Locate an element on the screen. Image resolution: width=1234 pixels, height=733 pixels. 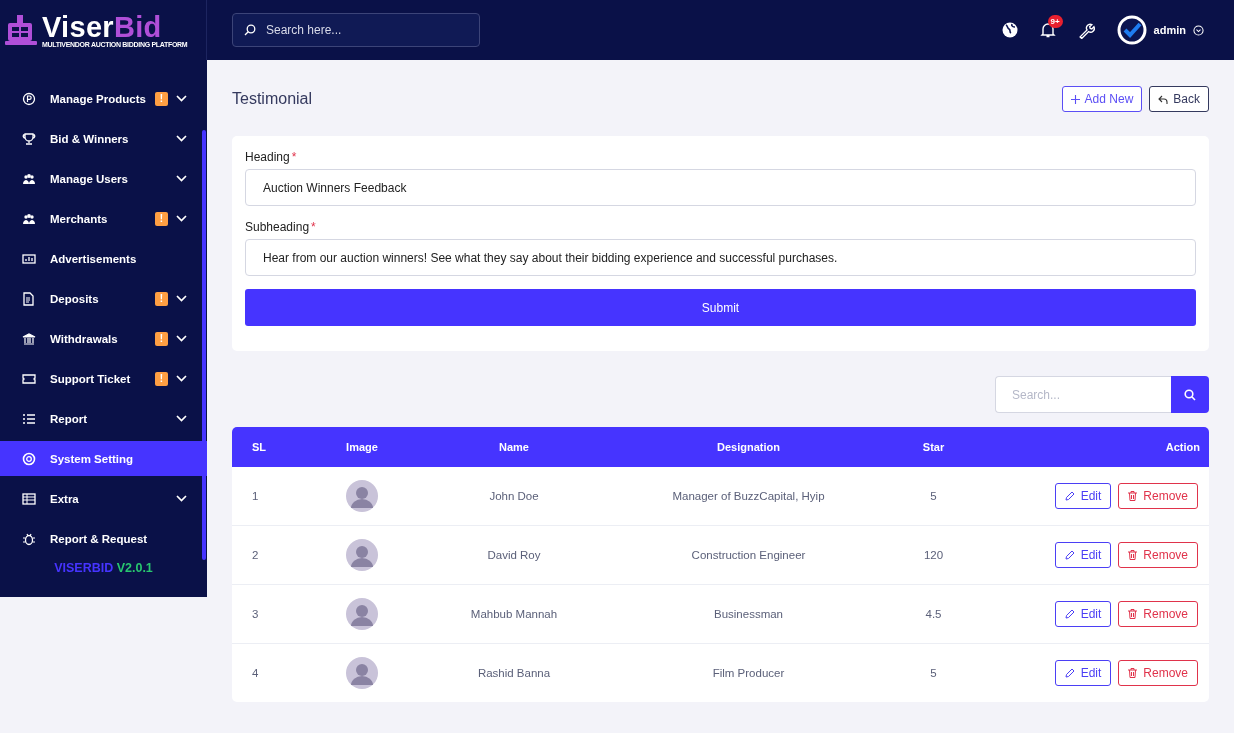
logo-wordmark: ViserBid is located at coordinates (102, 26).